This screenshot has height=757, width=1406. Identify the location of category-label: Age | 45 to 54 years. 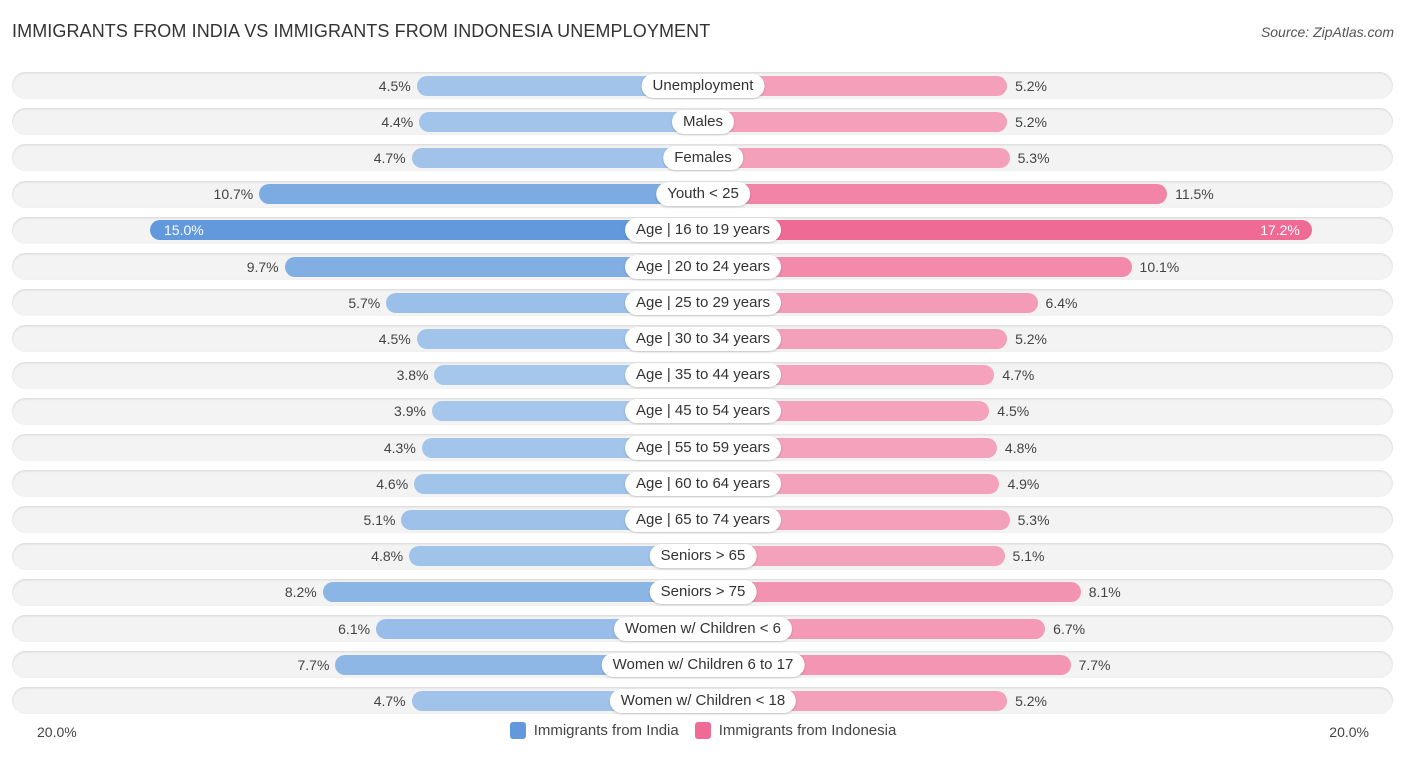
(703, 411).